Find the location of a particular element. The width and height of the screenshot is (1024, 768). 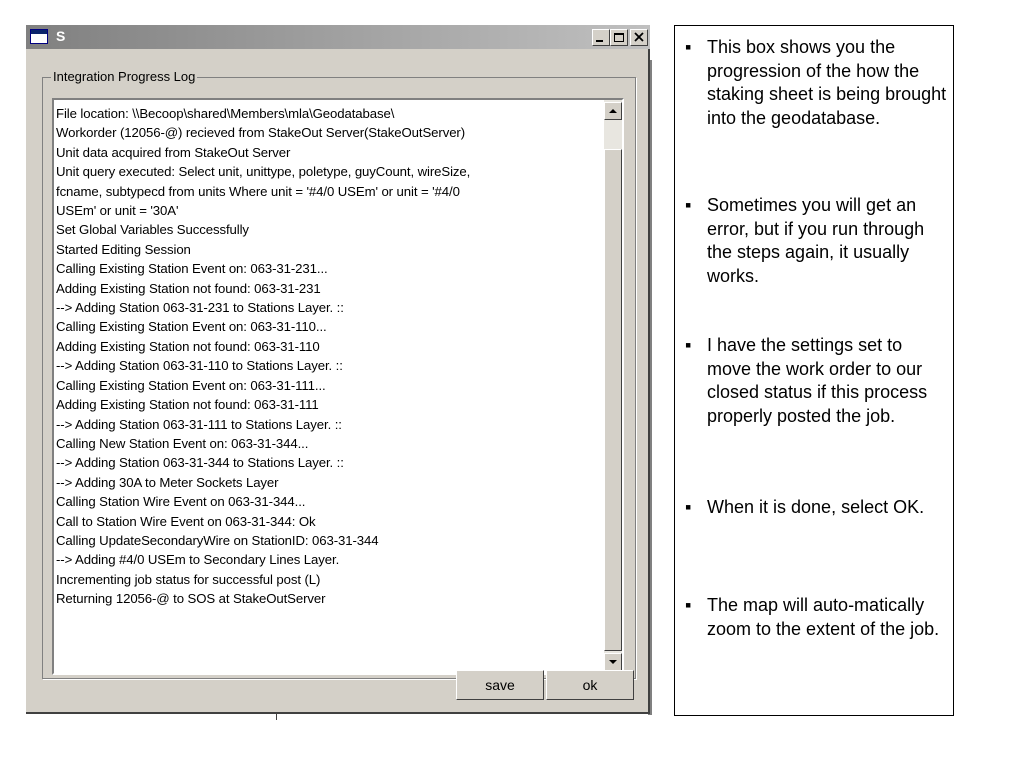

close-button is located at coordinates (639, 37).